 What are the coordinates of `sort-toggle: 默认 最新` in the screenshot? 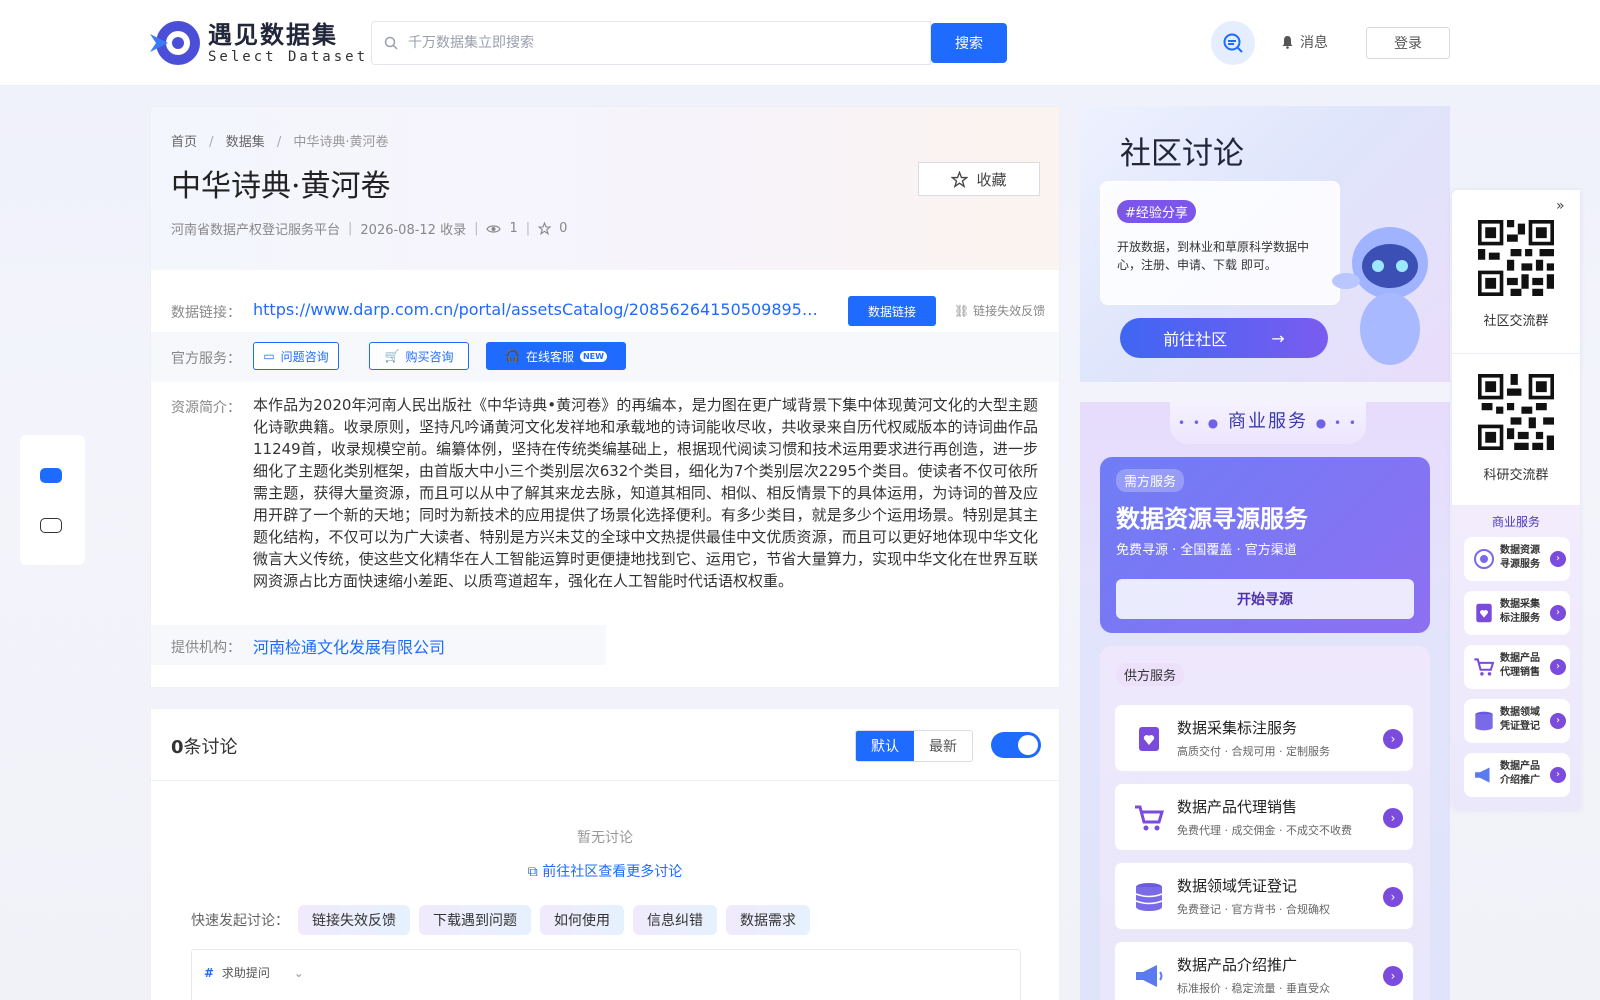 It's located at (914, 746).